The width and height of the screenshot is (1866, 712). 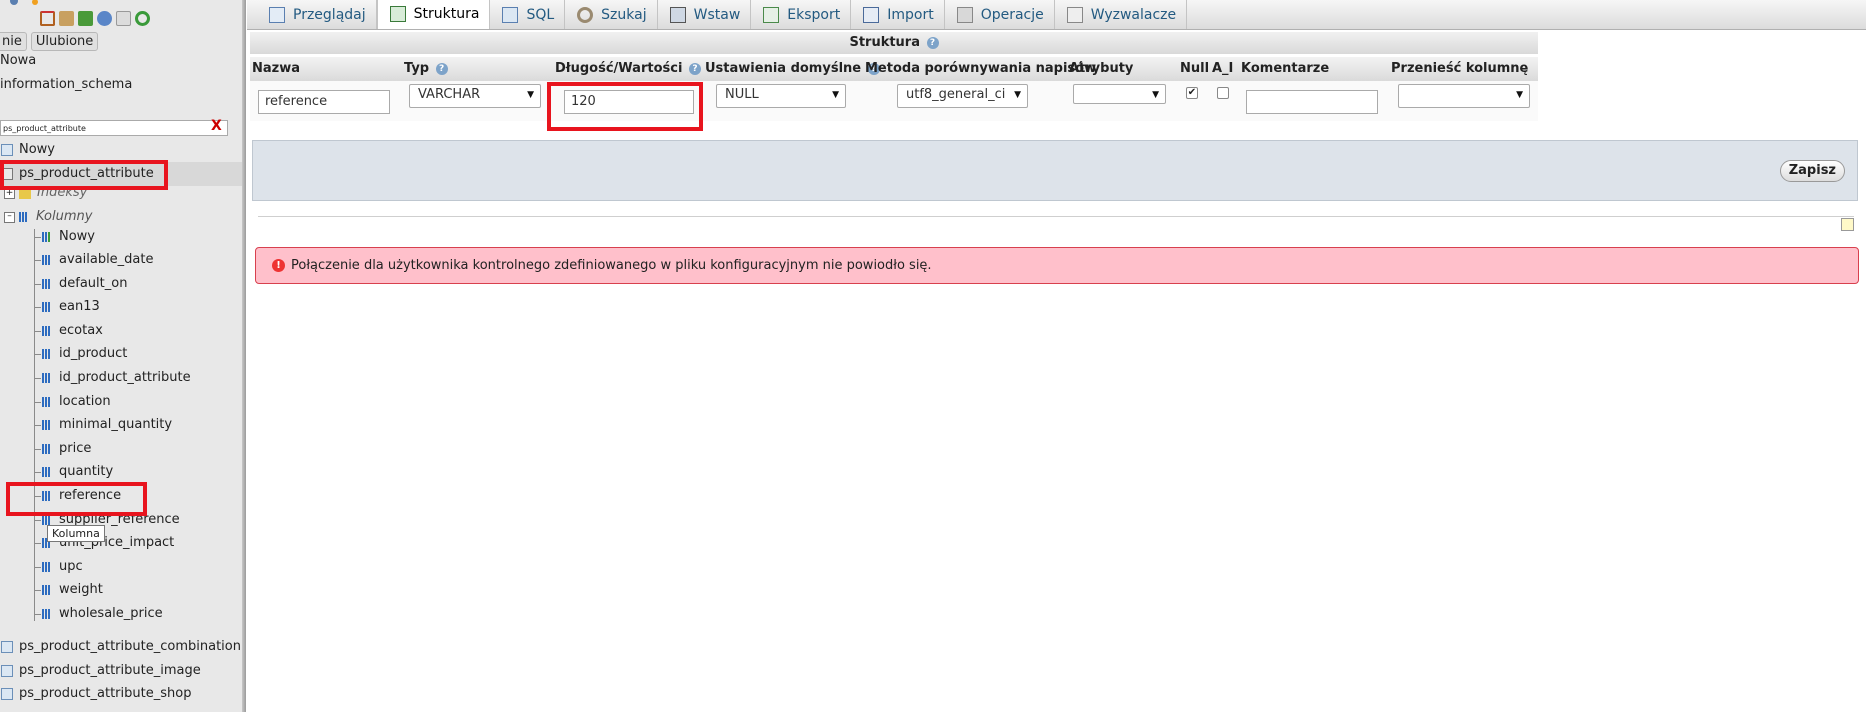 I want to click on tree-column-weight: weight, so click(x=72, y=590).